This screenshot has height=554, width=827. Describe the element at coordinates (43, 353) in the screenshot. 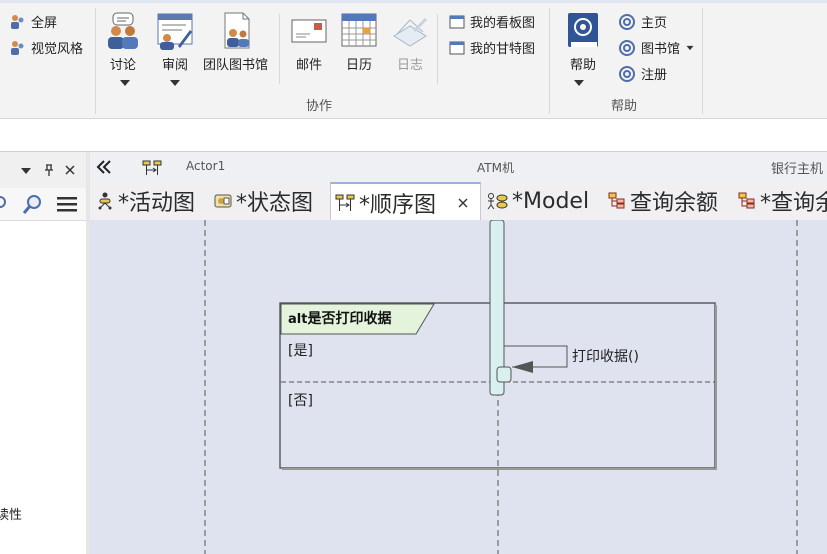

I see `left-panel: 读性` at that location.